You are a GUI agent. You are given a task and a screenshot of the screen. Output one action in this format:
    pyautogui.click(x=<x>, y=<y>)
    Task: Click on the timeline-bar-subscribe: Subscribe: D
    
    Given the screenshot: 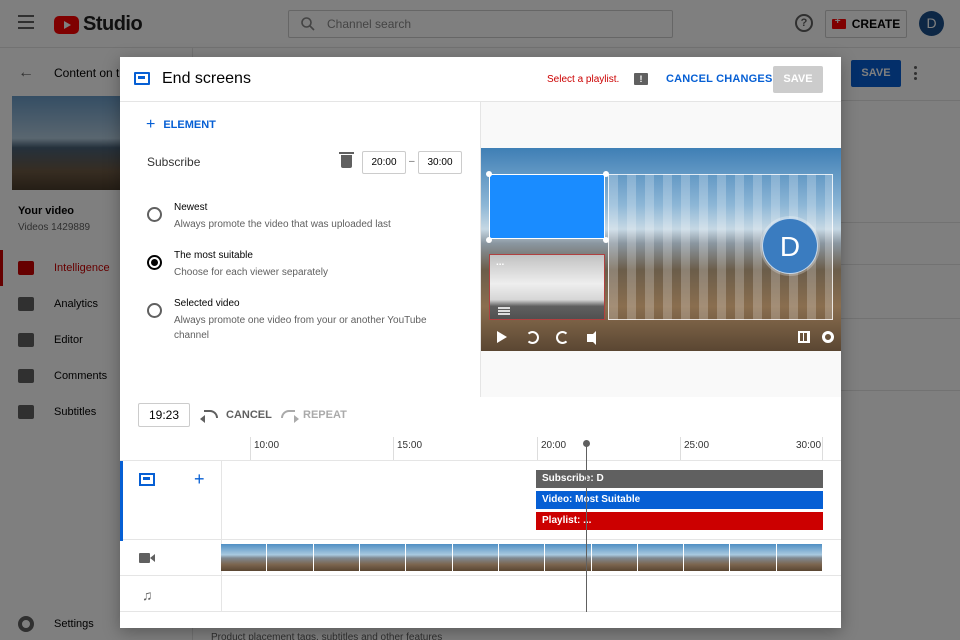 What is the action you would take?
    pyautogui.click(x=679, y=479)
    